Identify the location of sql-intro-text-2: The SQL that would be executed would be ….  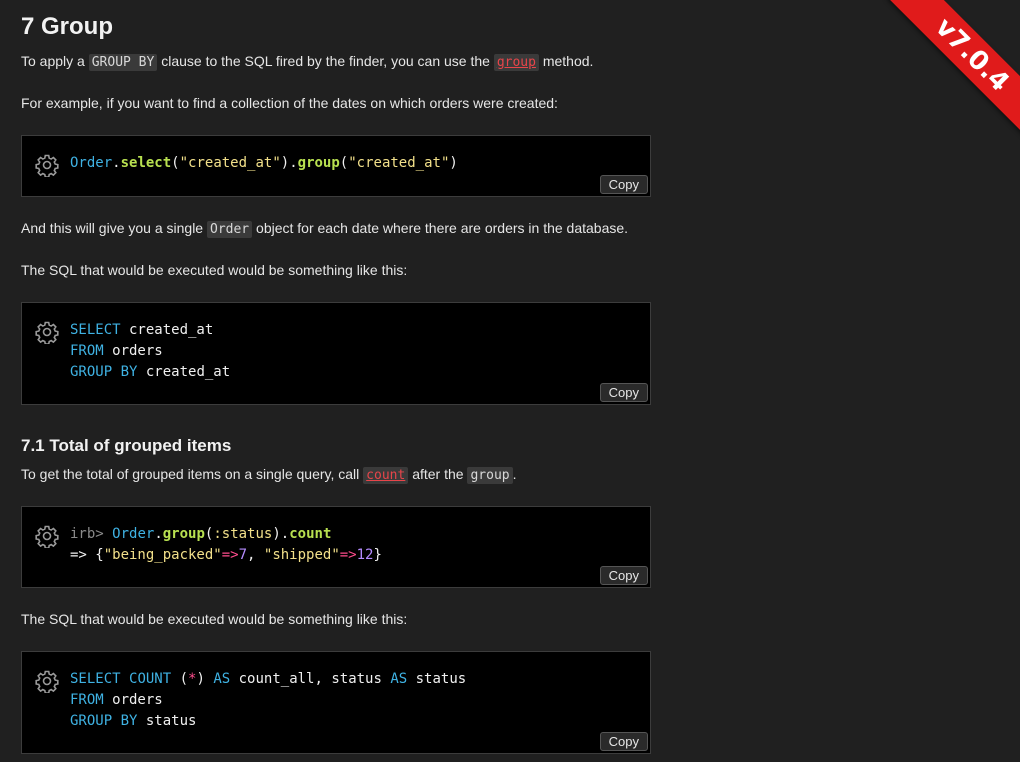
(214, 619).